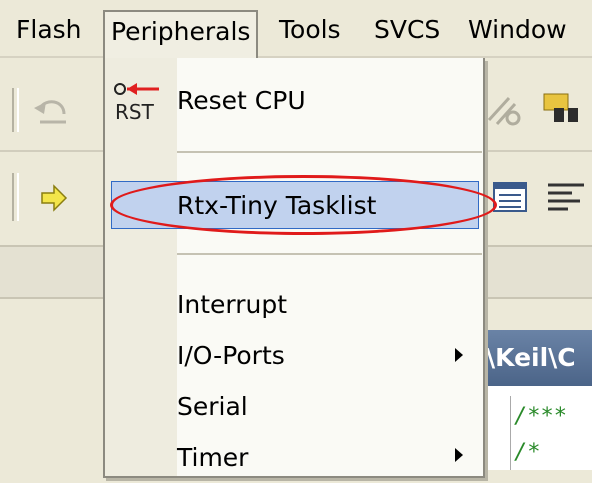  Describe the element at coordinates (181, 34) in the screenshot. I see `menu-peripherals: Peripherals` at that location.